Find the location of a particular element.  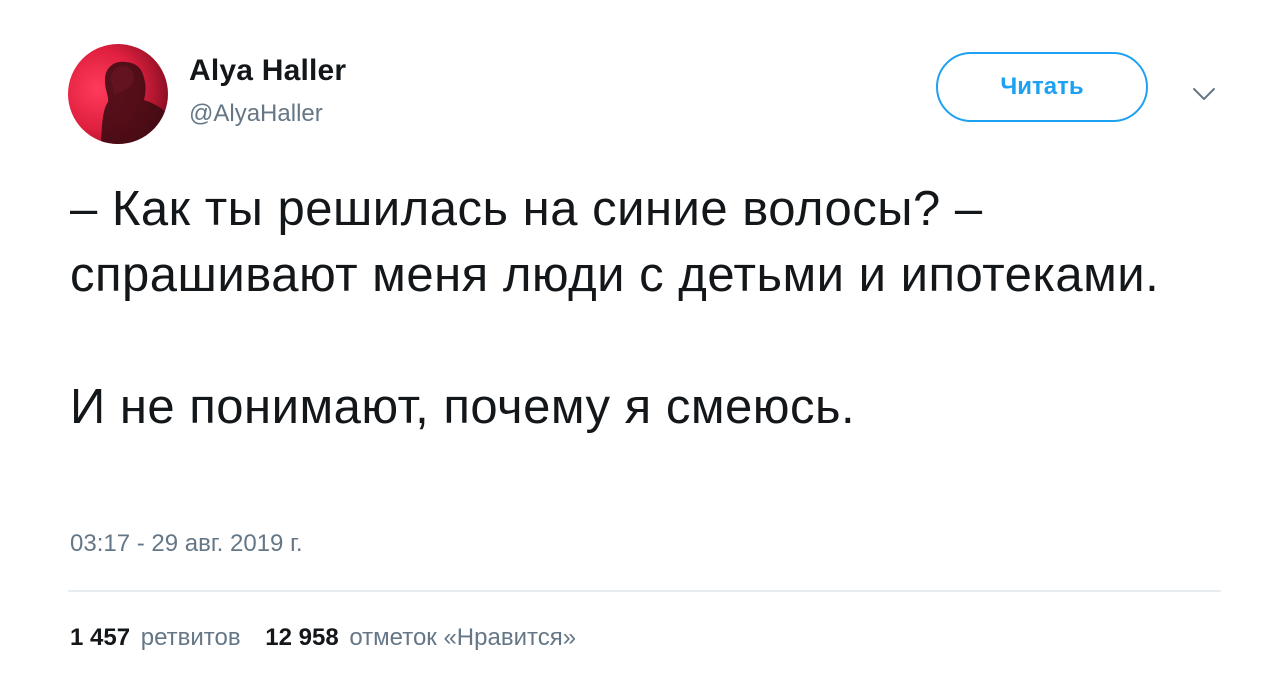

likes-label: отметок «Нравится» is located at coordinates (463, 637).